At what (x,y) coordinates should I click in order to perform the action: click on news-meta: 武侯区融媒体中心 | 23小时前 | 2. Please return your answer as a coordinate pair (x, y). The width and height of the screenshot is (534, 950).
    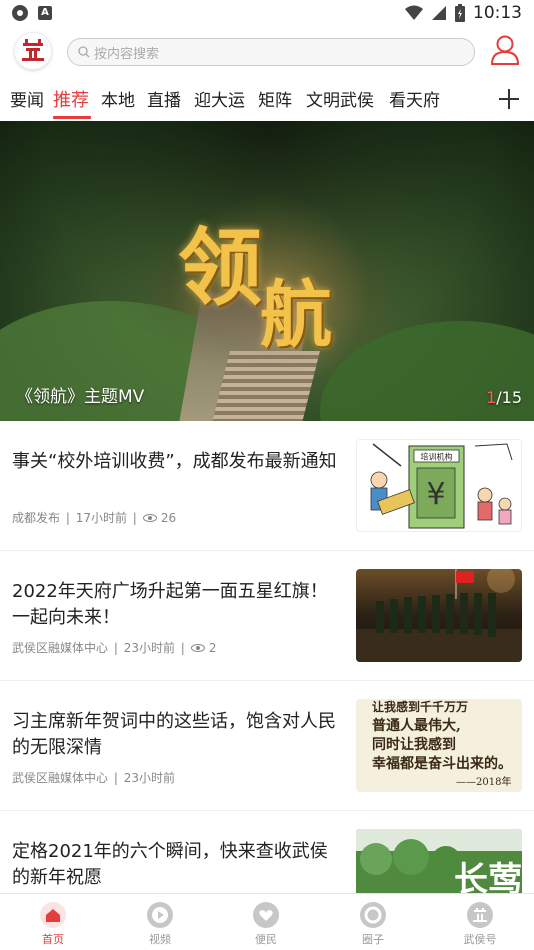
    Looking at the image, I should click on (114, 648).